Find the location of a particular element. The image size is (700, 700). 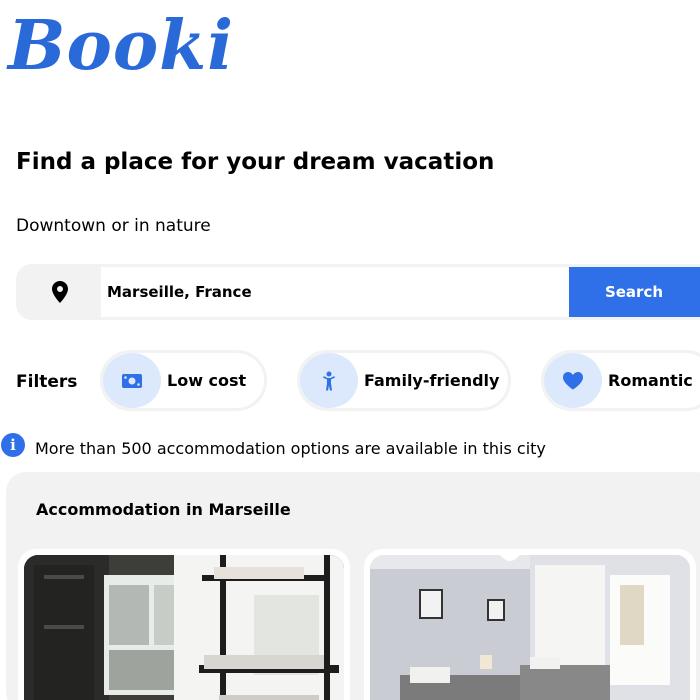

child-icon is located at coordinates (329, 380).